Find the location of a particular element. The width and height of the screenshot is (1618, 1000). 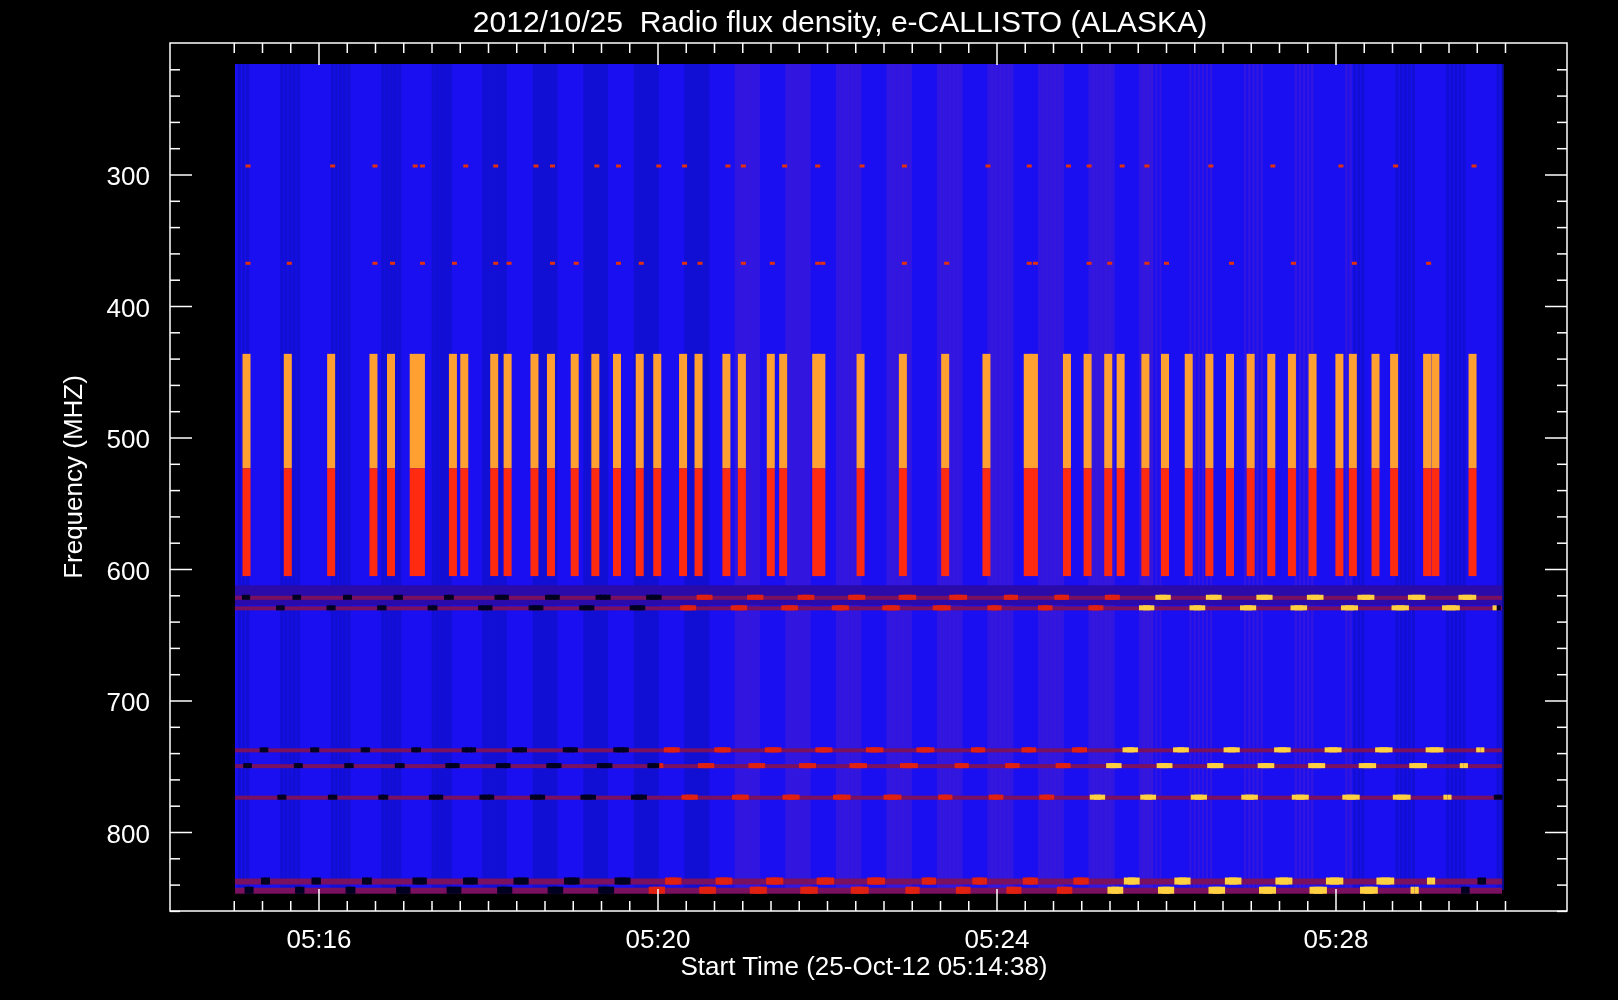

x-tick-label: 05:28 is located at coordinates (1336, 939).